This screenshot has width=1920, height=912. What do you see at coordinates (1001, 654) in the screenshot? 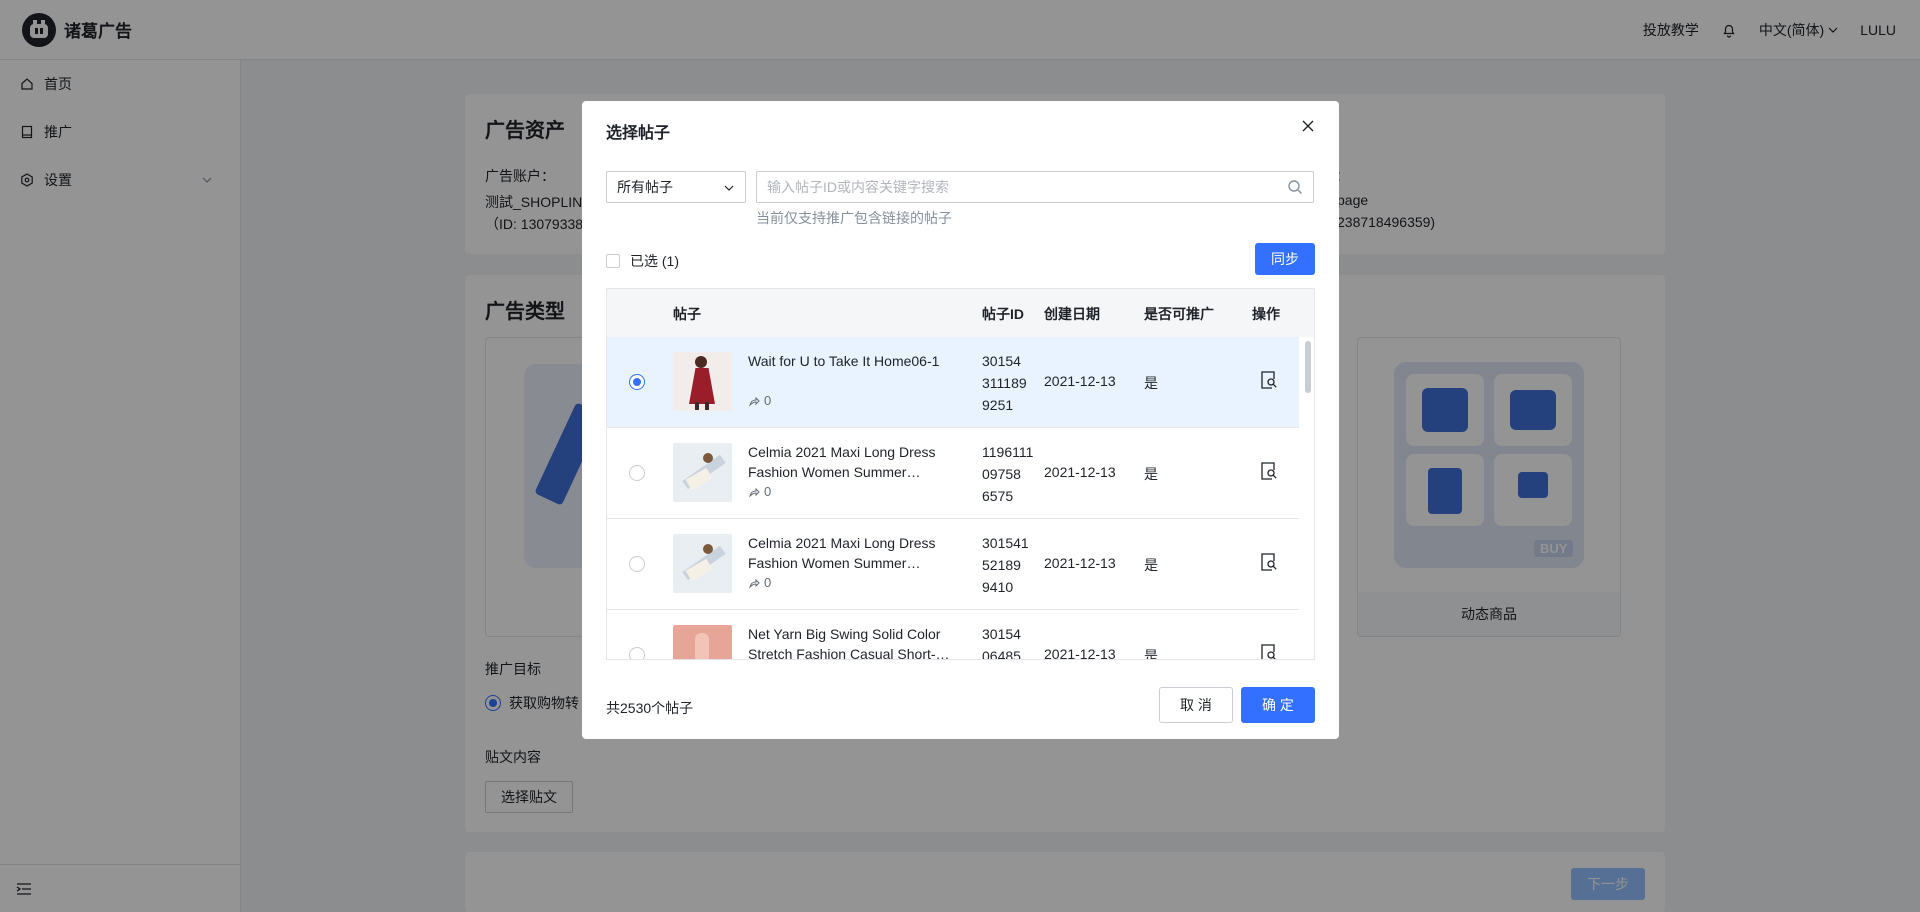
I see `post-id-line: 06485` at bounding box center [1001, 654].